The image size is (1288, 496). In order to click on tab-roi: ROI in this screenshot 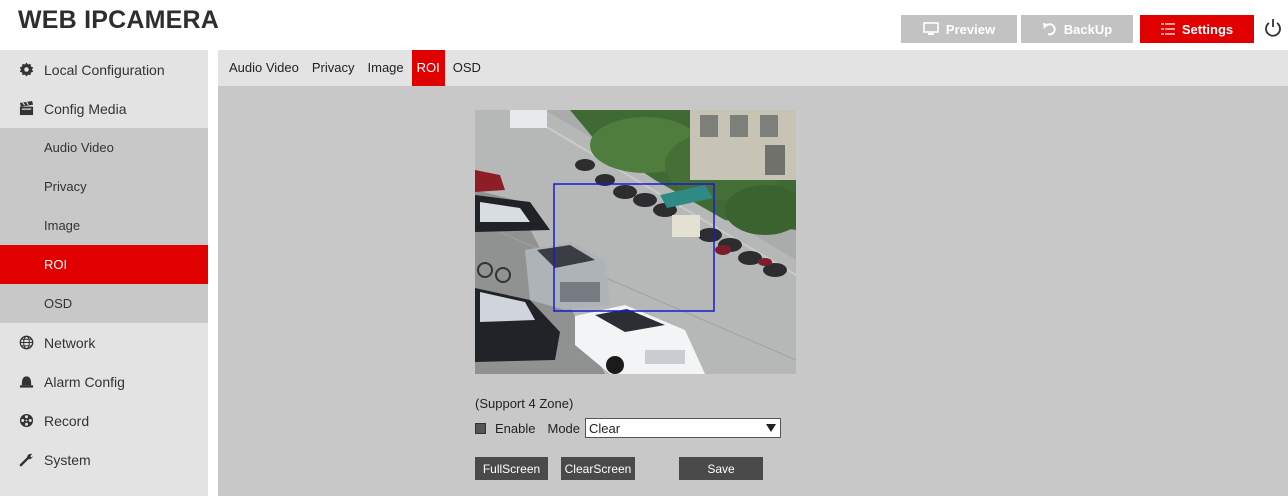, I will do `click(428, 68)`.